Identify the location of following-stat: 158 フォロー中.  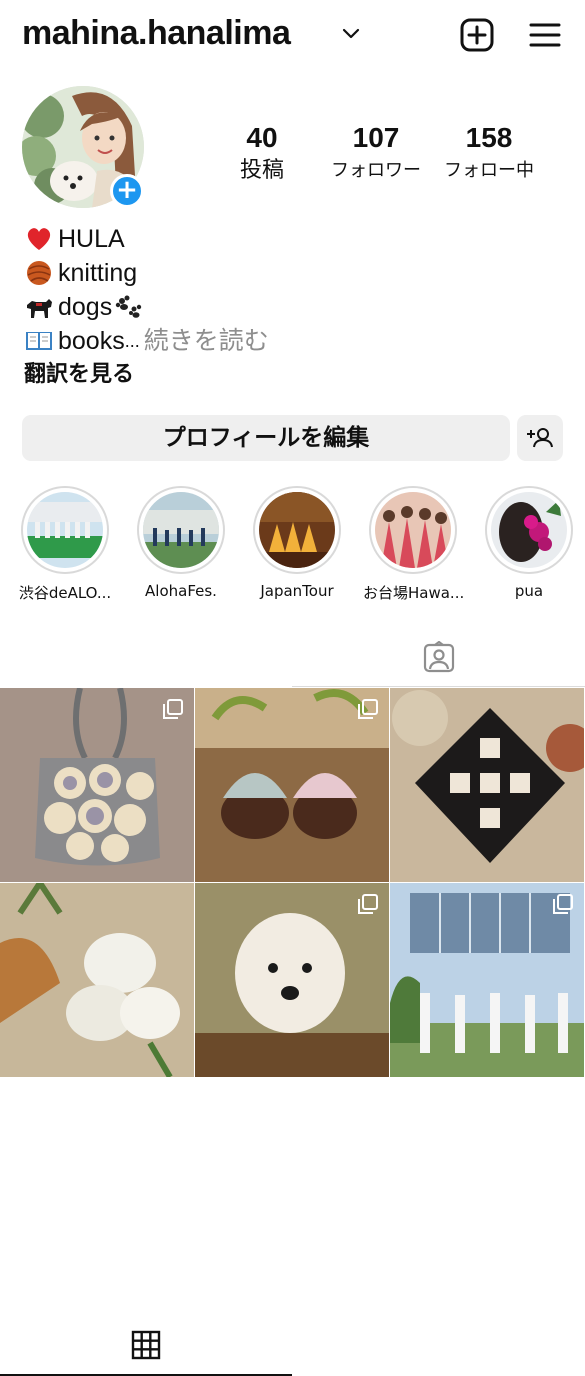
(489, 152).